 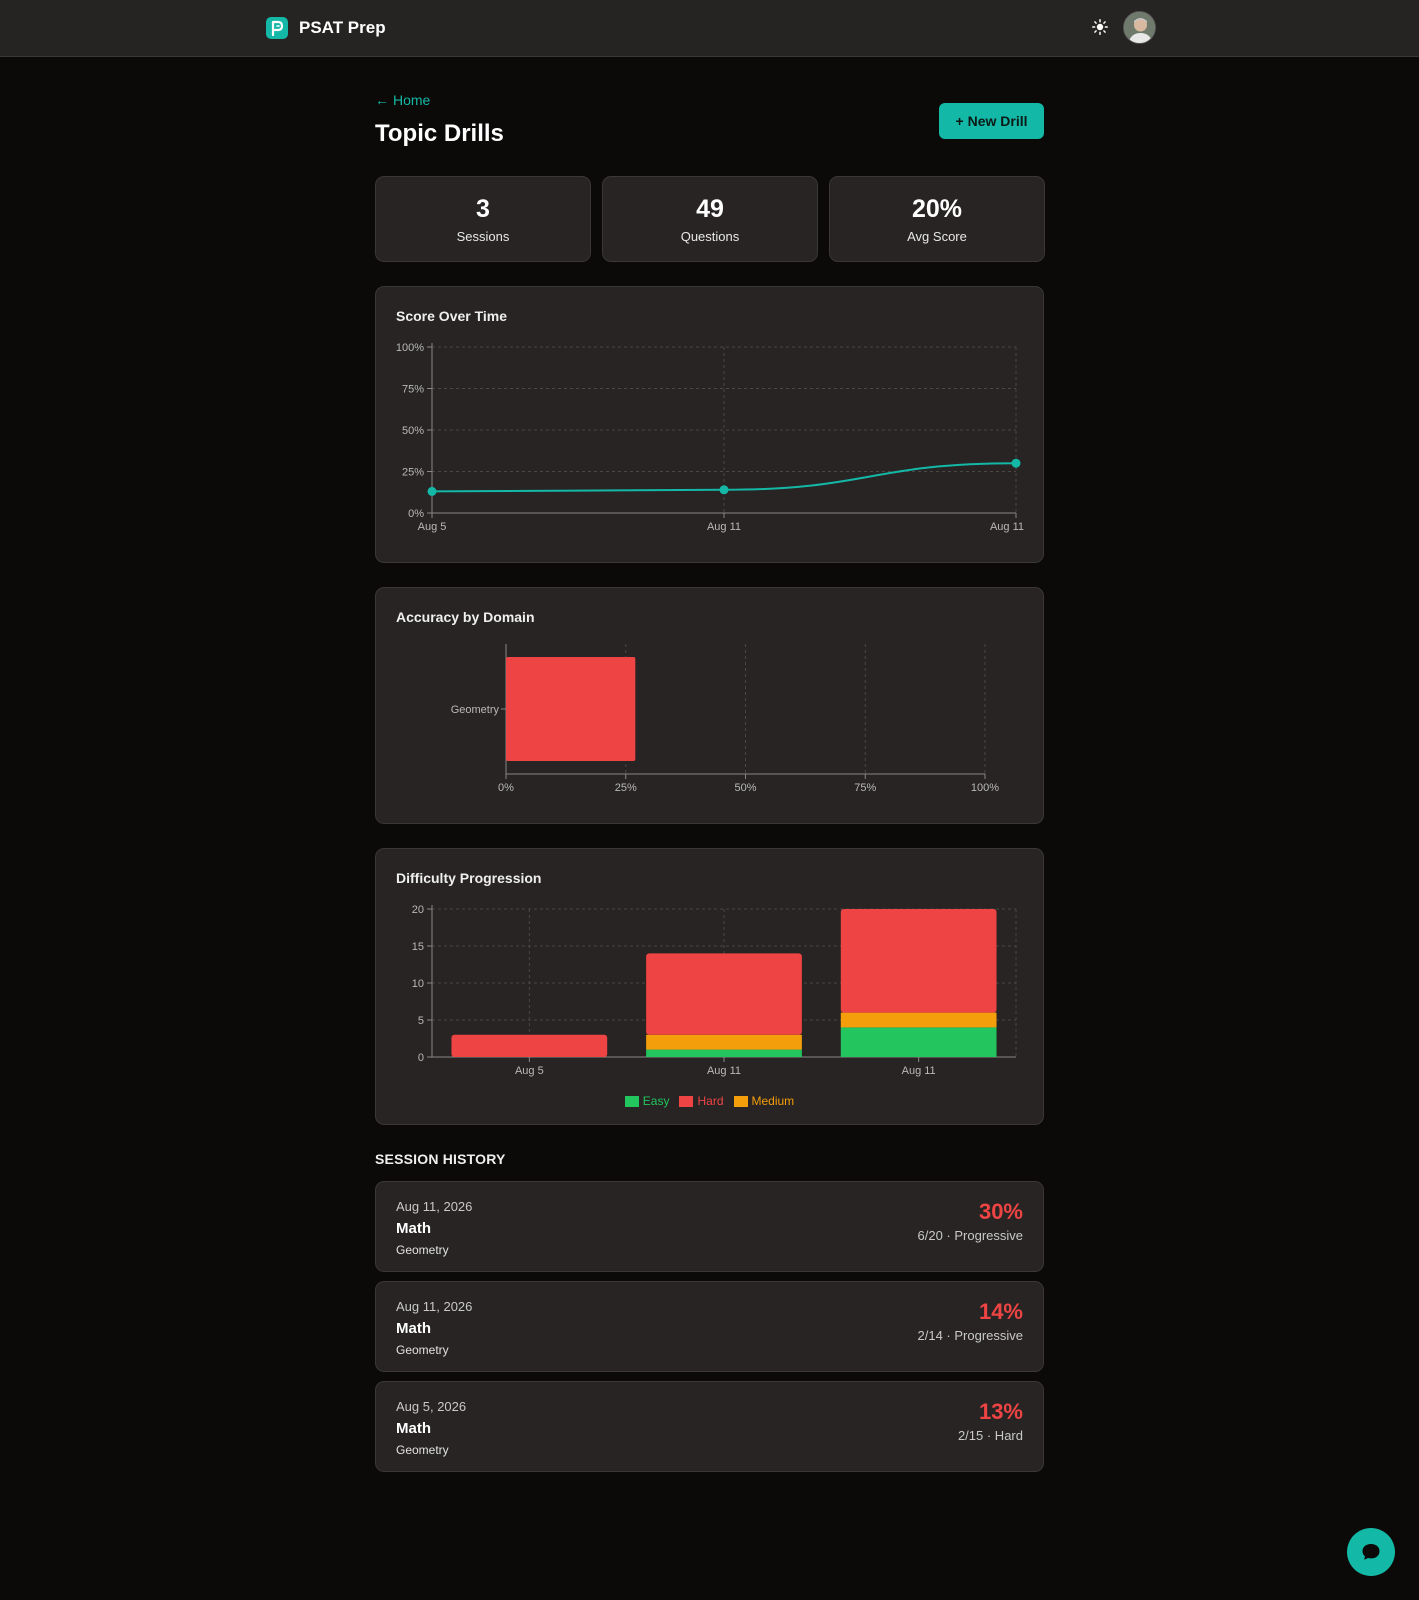 What do you see at coordinates (413, 473) in the screenshot?
I see `y-tick-label: 25%` at bounding box center [413, 473].